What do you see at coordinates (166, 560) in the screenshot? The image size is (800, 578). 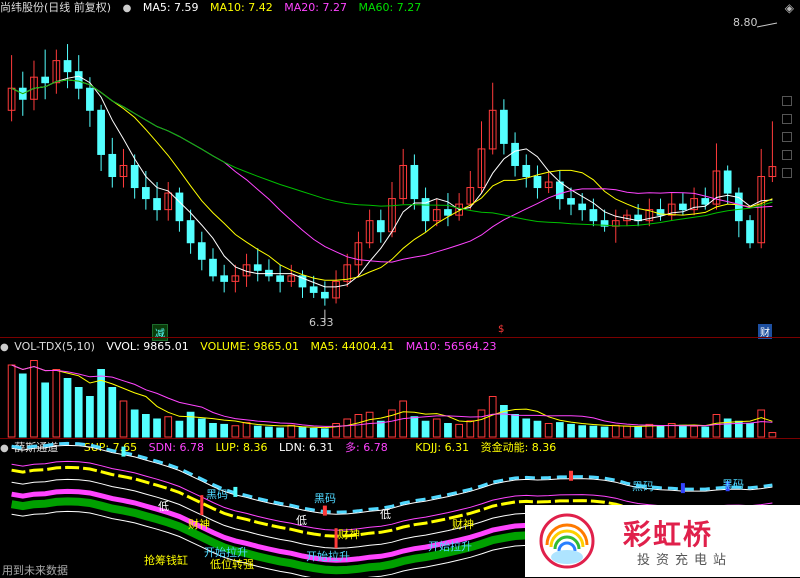 I see `zhuangbao-label: 抢筹钱缸` at bounding box center [166, 560].